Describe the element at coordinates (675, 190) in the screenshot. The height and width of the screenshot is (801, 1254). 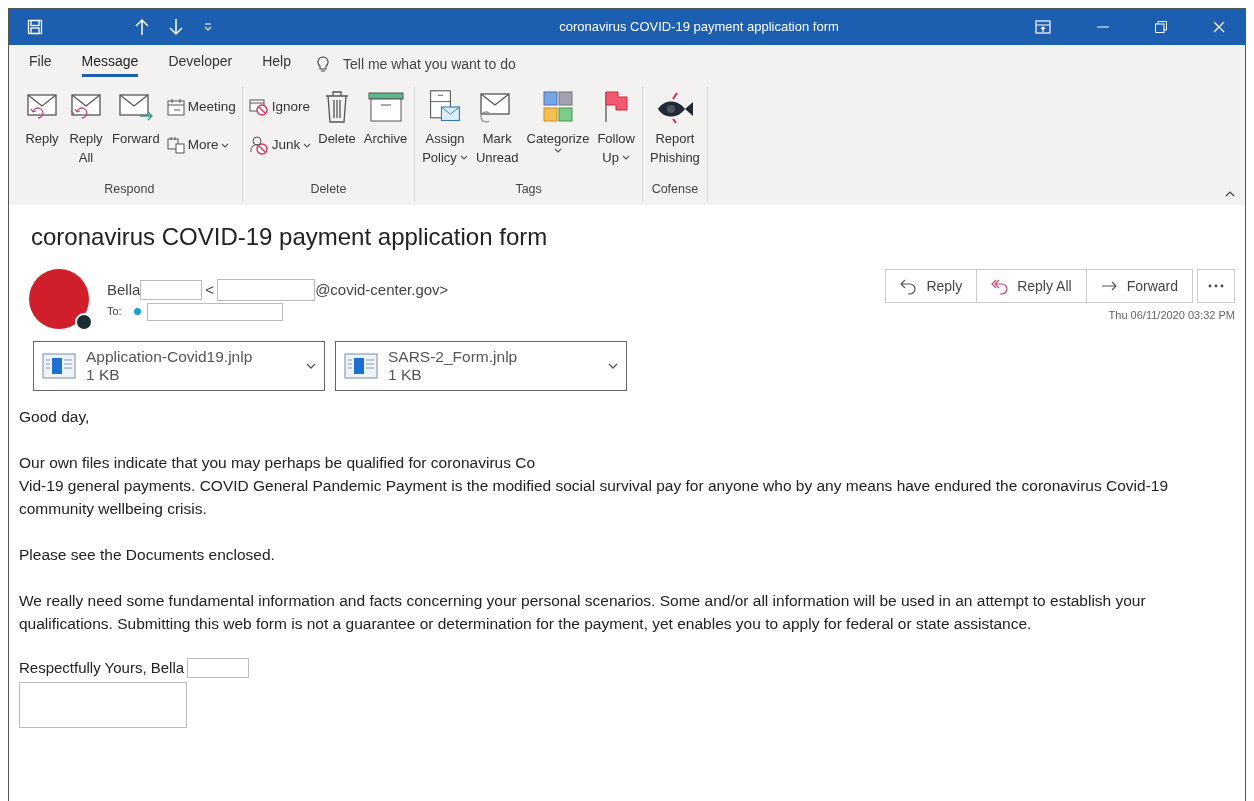
I see `ribbon-group-label: Cofense` at that location.